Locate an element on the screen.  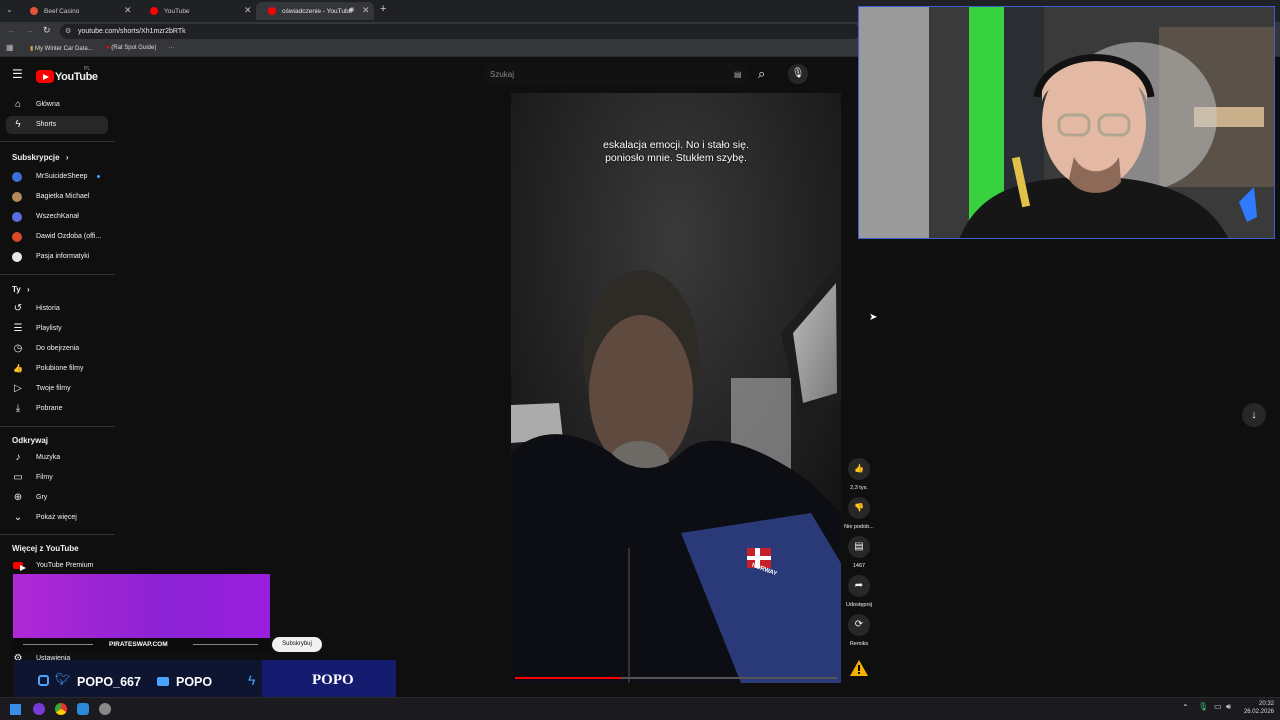
sidebar-item-pasja-informatyki: Pasja informatyki is located at coordinates (57, 257).